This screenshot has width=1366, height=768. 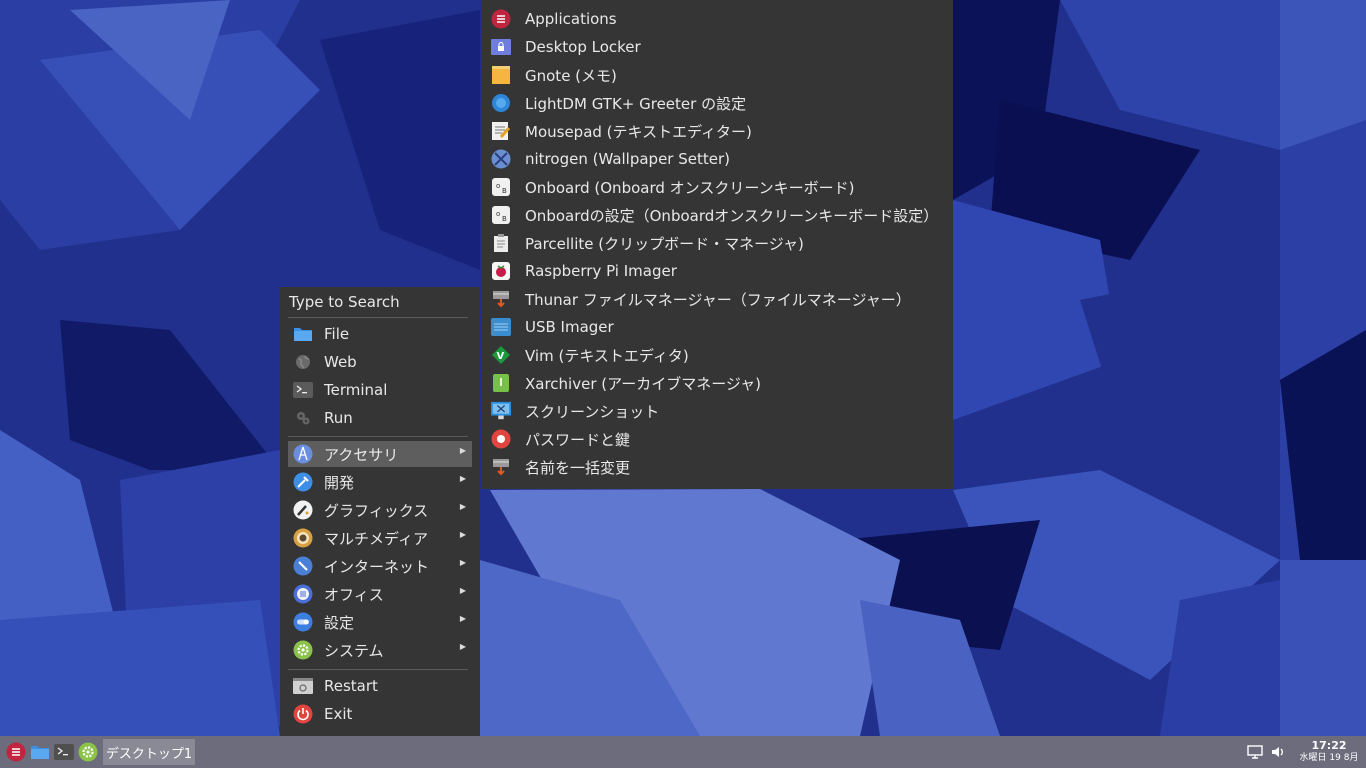 What do you see at coordinates (583, 47) in the screenshot?
I see `app-label: Desktop Locker` at bounding box center [583, 47].